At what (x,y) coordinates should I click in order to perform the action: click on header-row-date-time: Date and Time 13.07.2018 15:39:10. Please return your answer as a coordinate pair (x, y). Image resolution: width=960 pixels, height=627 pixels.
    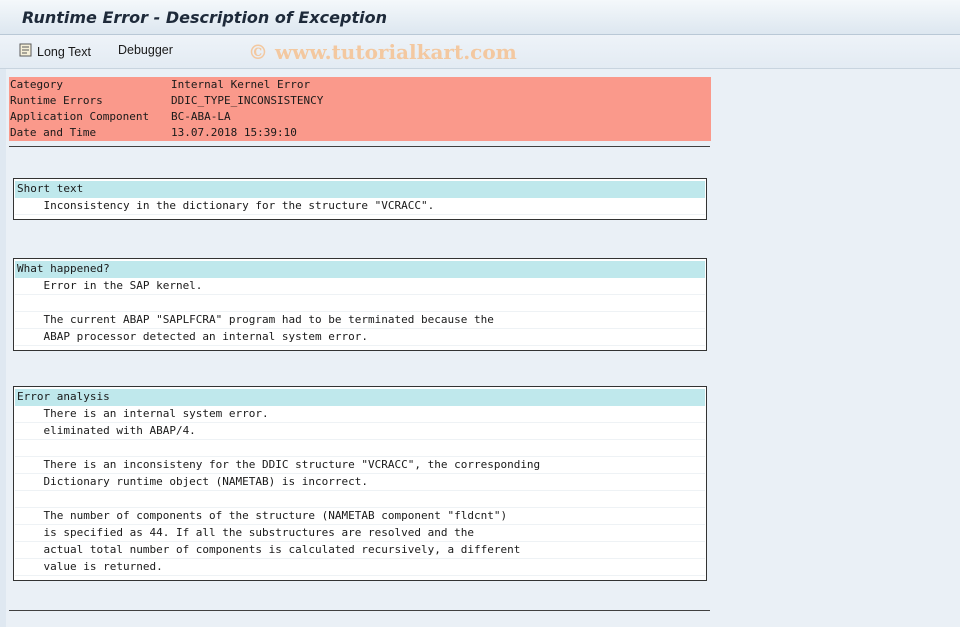
    Looking at the image, I should click on (360, 133).